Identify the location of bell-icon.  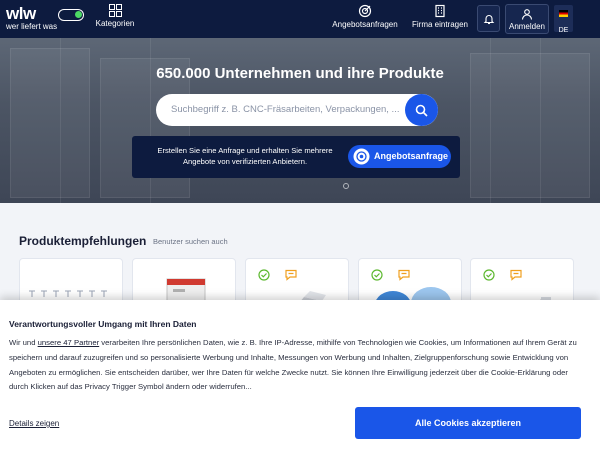
(489, 20).